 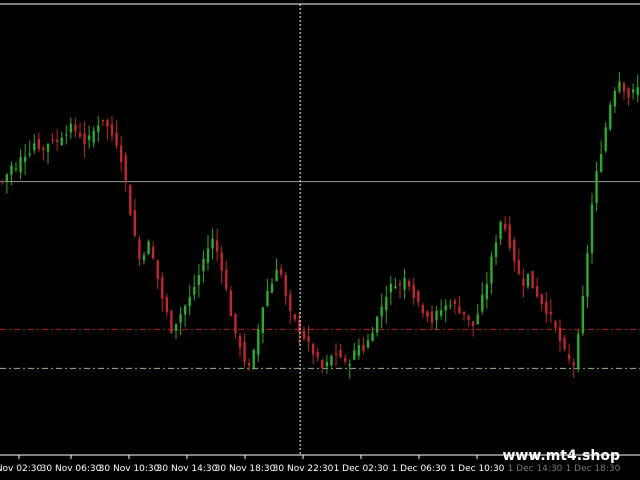 What do you see at coordinates (361, 469) in the screenshot?
I see `time-axis-label: 1 Dec 02:30` at bounding box center [361, 469].